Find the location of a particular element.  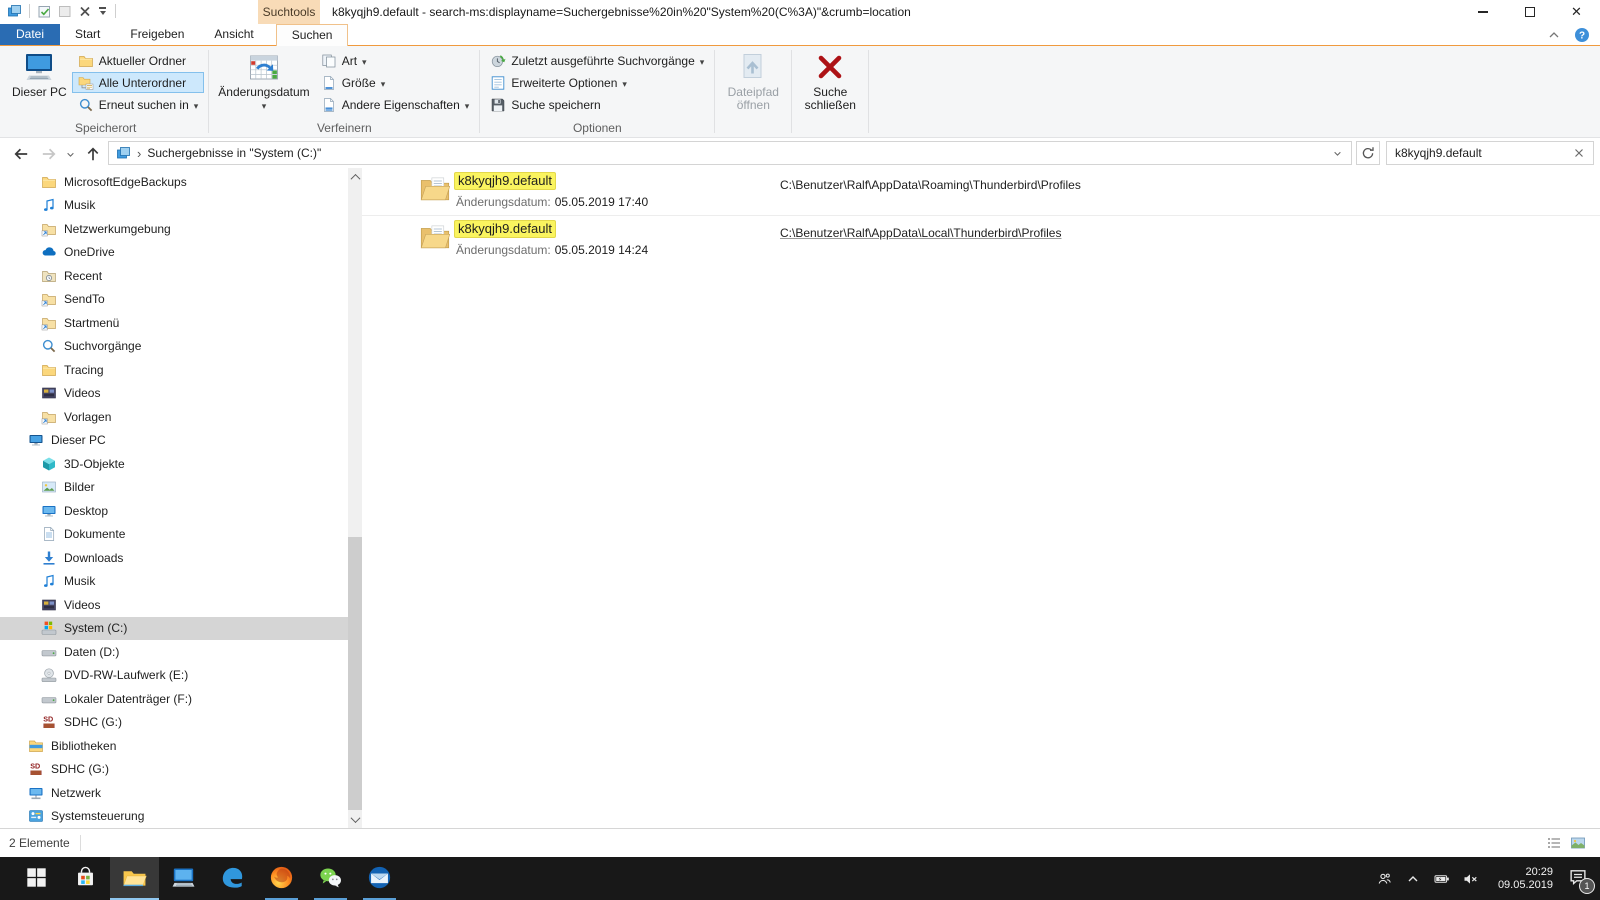

taskbar-firefox is located at coordinates (281, 878).